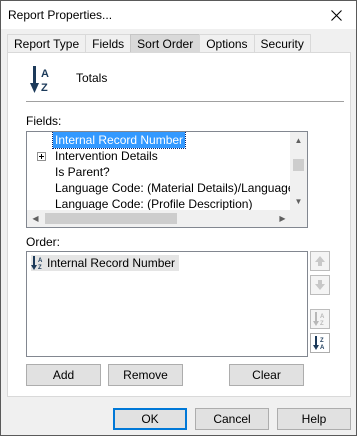 The image size is (357, 436). I want to click on close-icon, so click(336, 15).